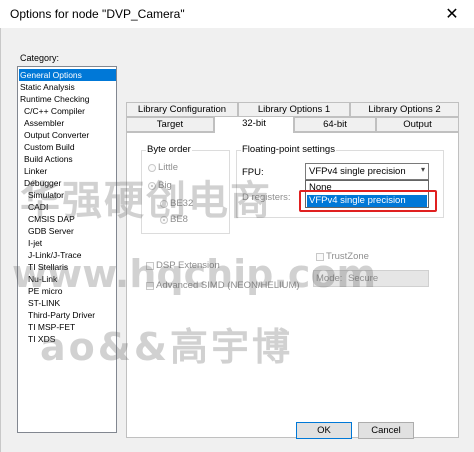  Describe the element at coordinates (228, 285) in the screenshot. I see `advanced-simd-label: Advanced SIMD (NEON/HELIUM)` at that location.